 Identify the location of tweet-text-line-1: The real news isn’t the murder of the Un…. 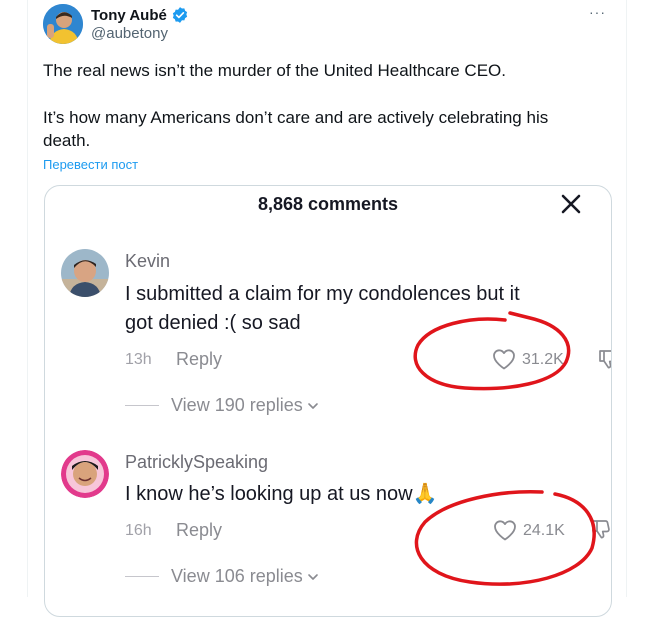
(274, 70).